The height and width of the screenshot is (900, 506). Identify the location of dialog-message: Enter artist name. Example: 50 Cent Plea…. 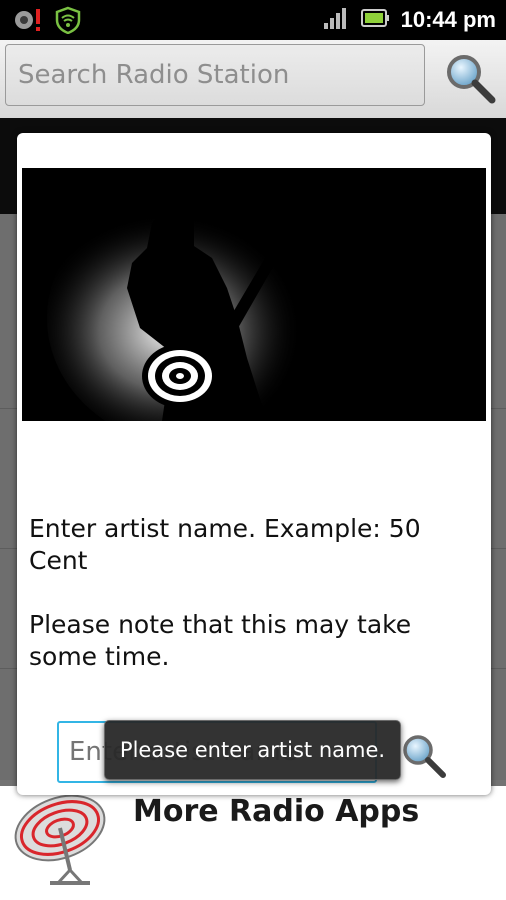
(225, 592).